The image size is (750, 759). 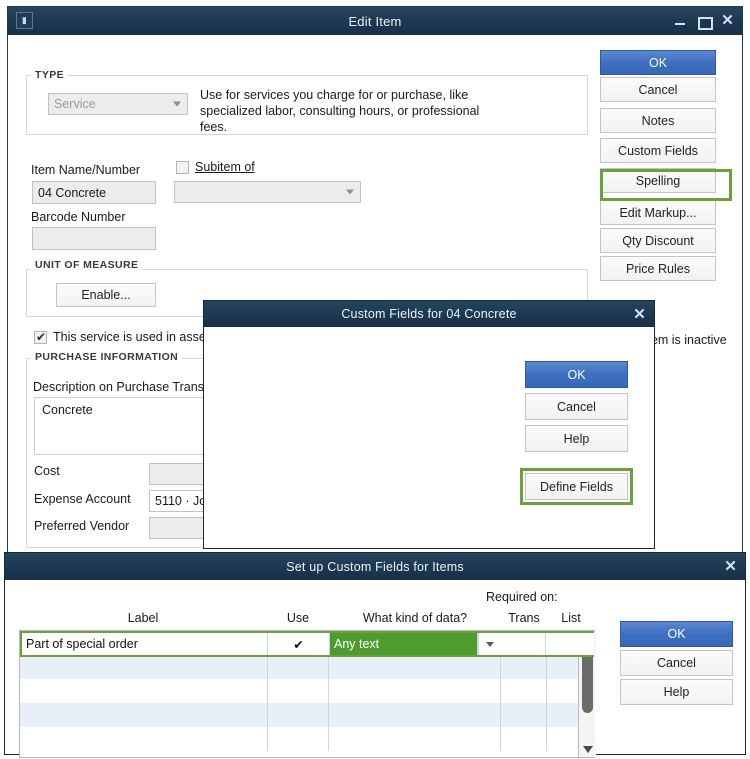 I want to click on cell-list, so click(x=569, y=644).